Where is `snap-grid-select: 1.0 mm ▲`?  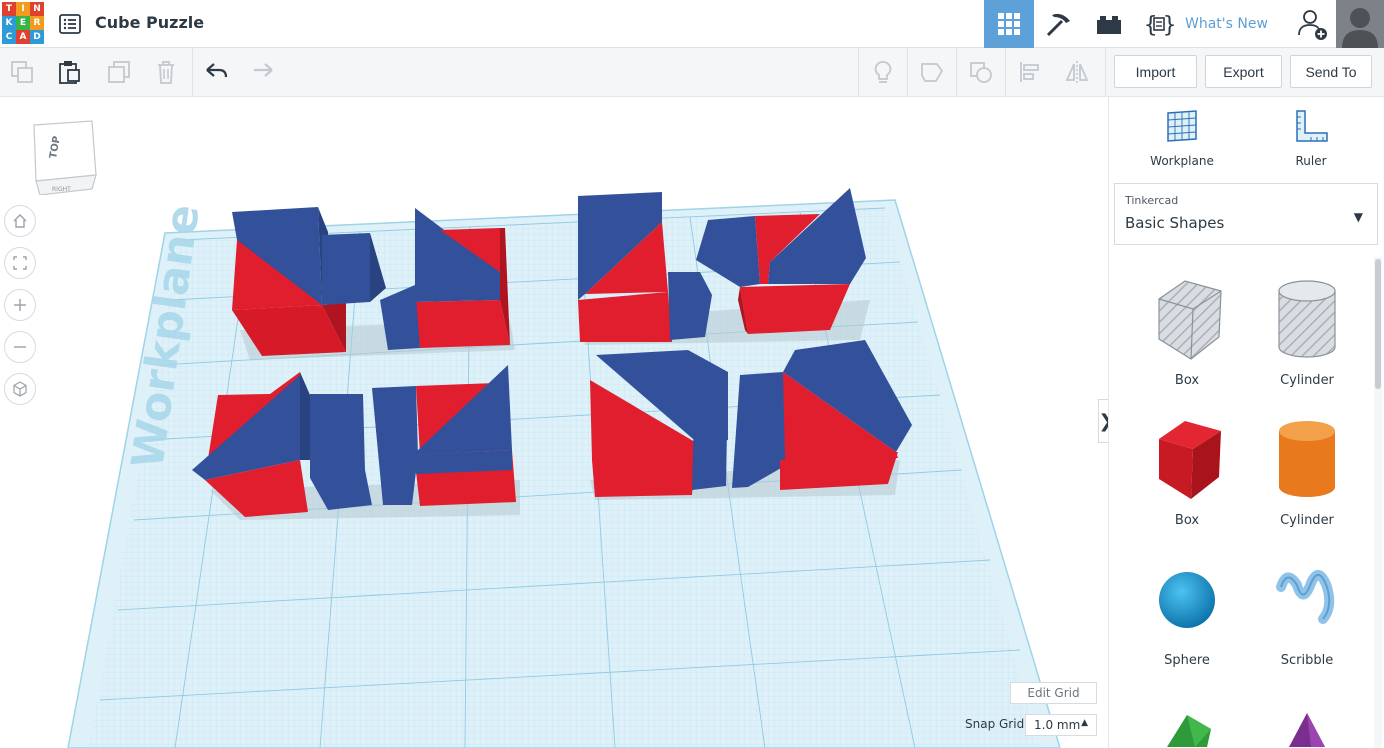
snap-grid-select: 1.0 mm ▲ is located at coordinates (1061, 725).